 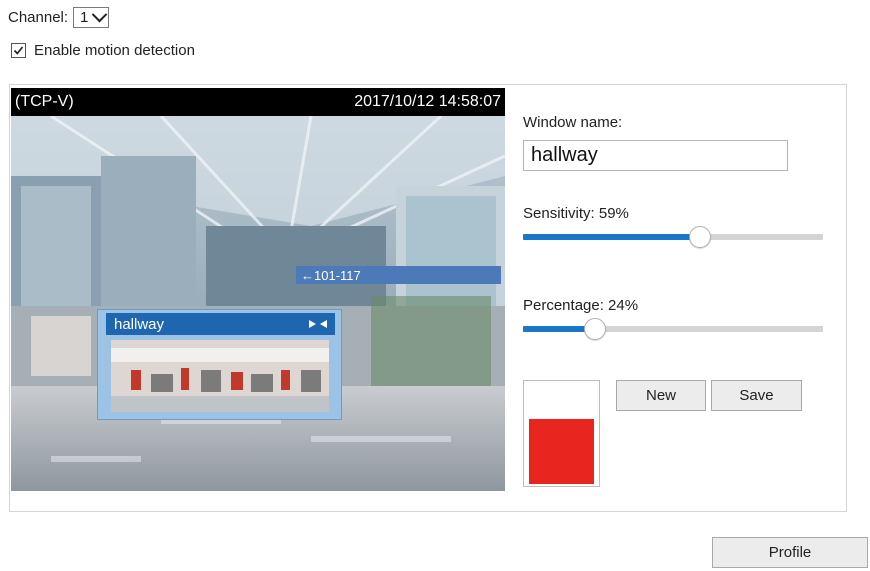 I want to click on channel-row: Channel: 1, so click(x=59, y=17).